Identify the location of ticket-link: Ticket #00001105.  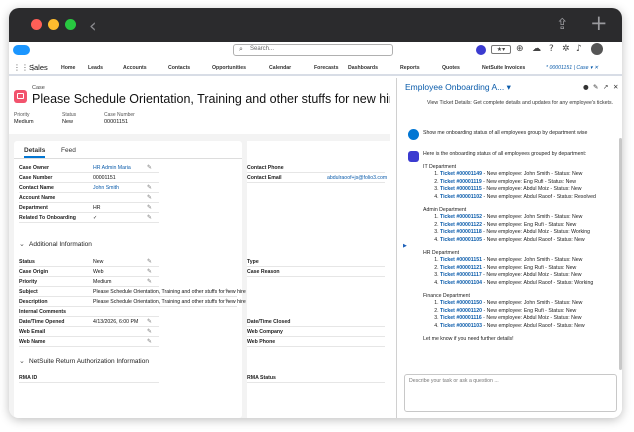
(461, 240).